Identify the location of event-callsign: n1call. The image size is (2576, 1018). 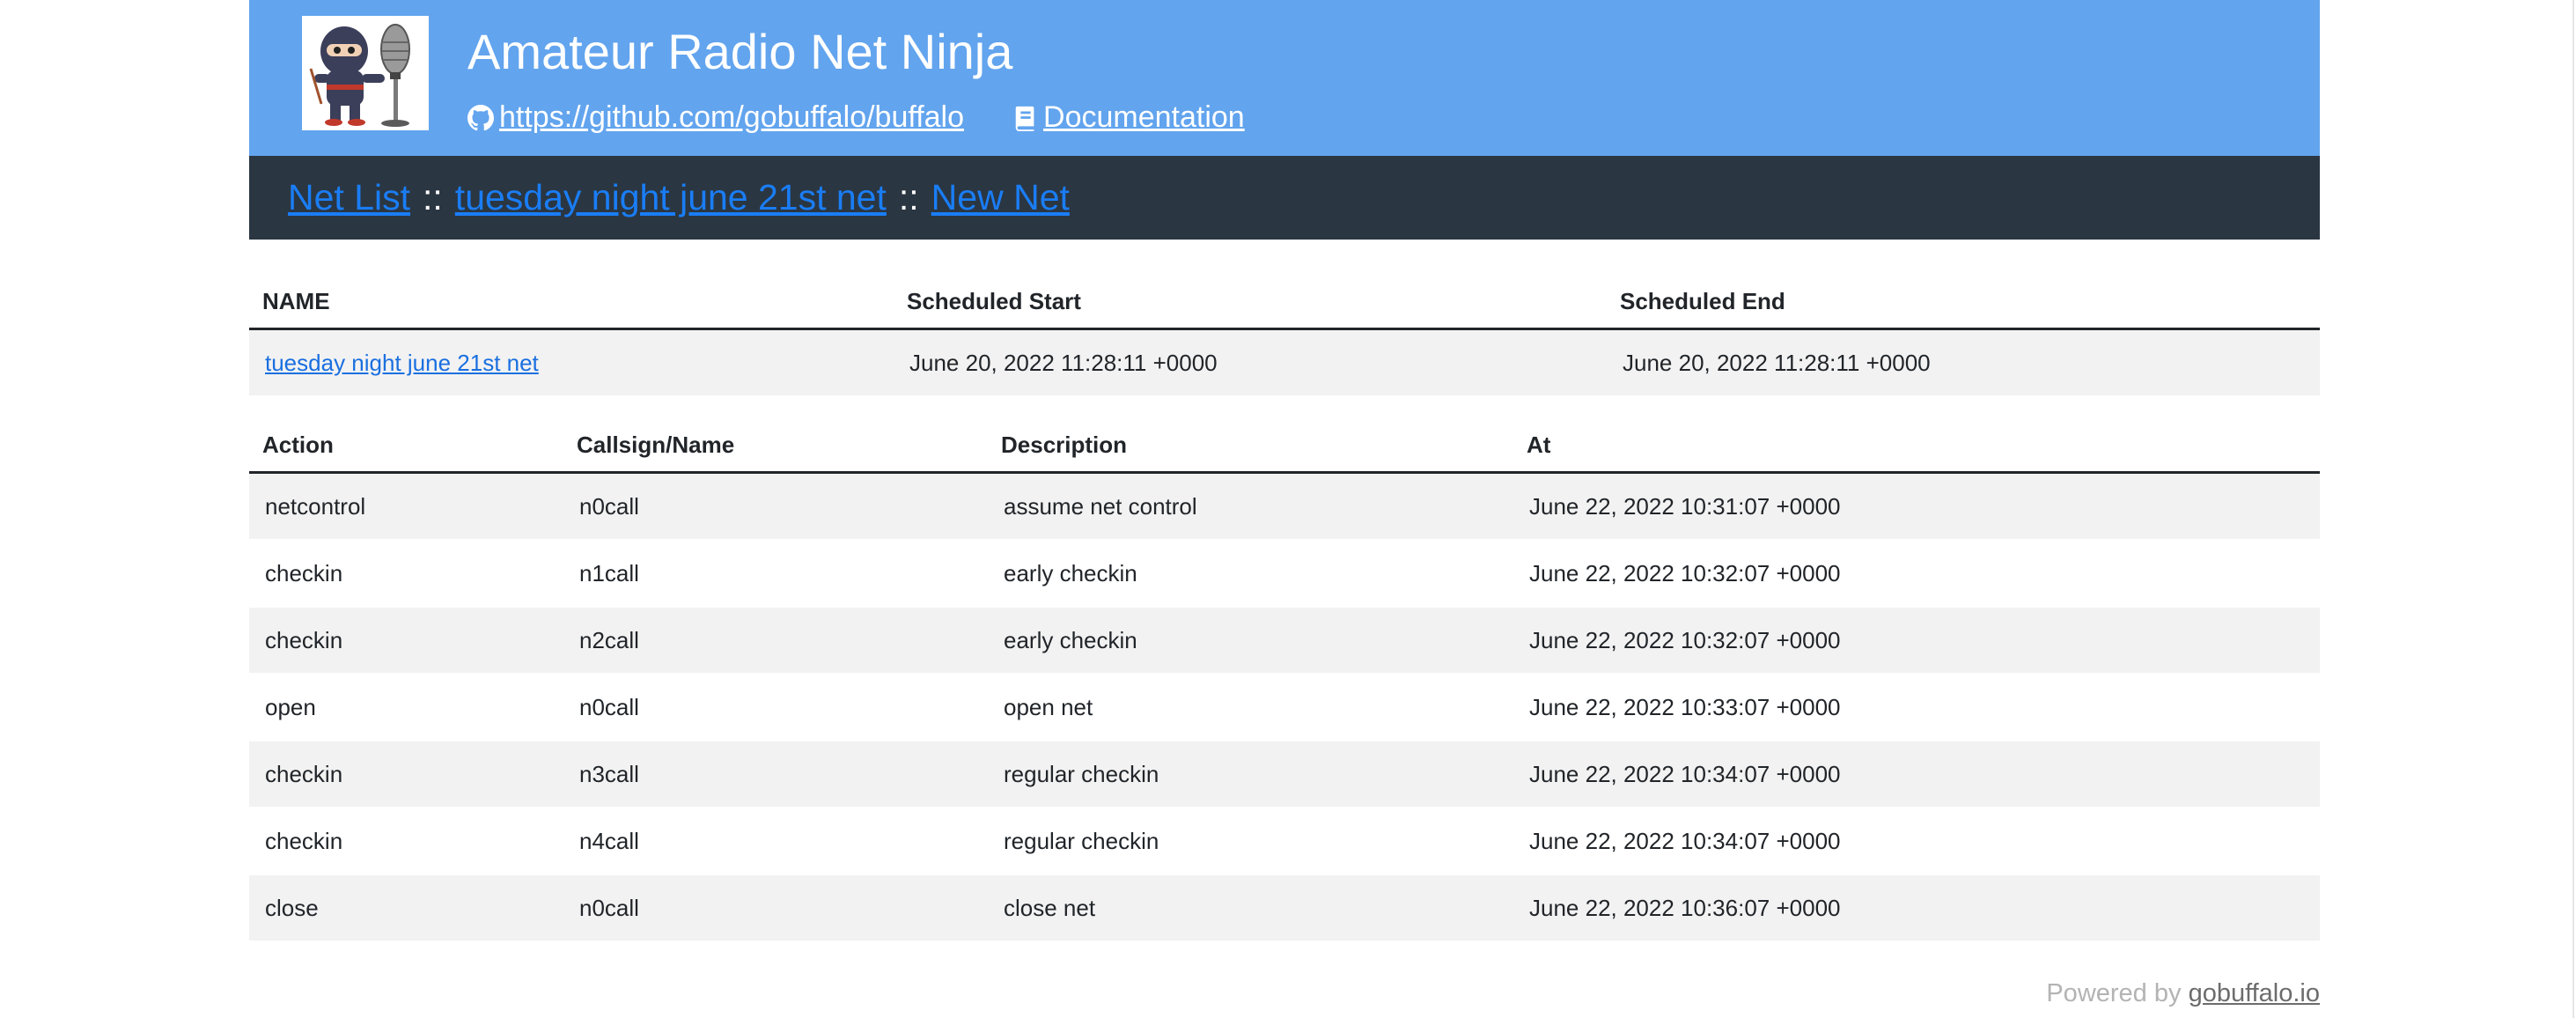
(776, 574).